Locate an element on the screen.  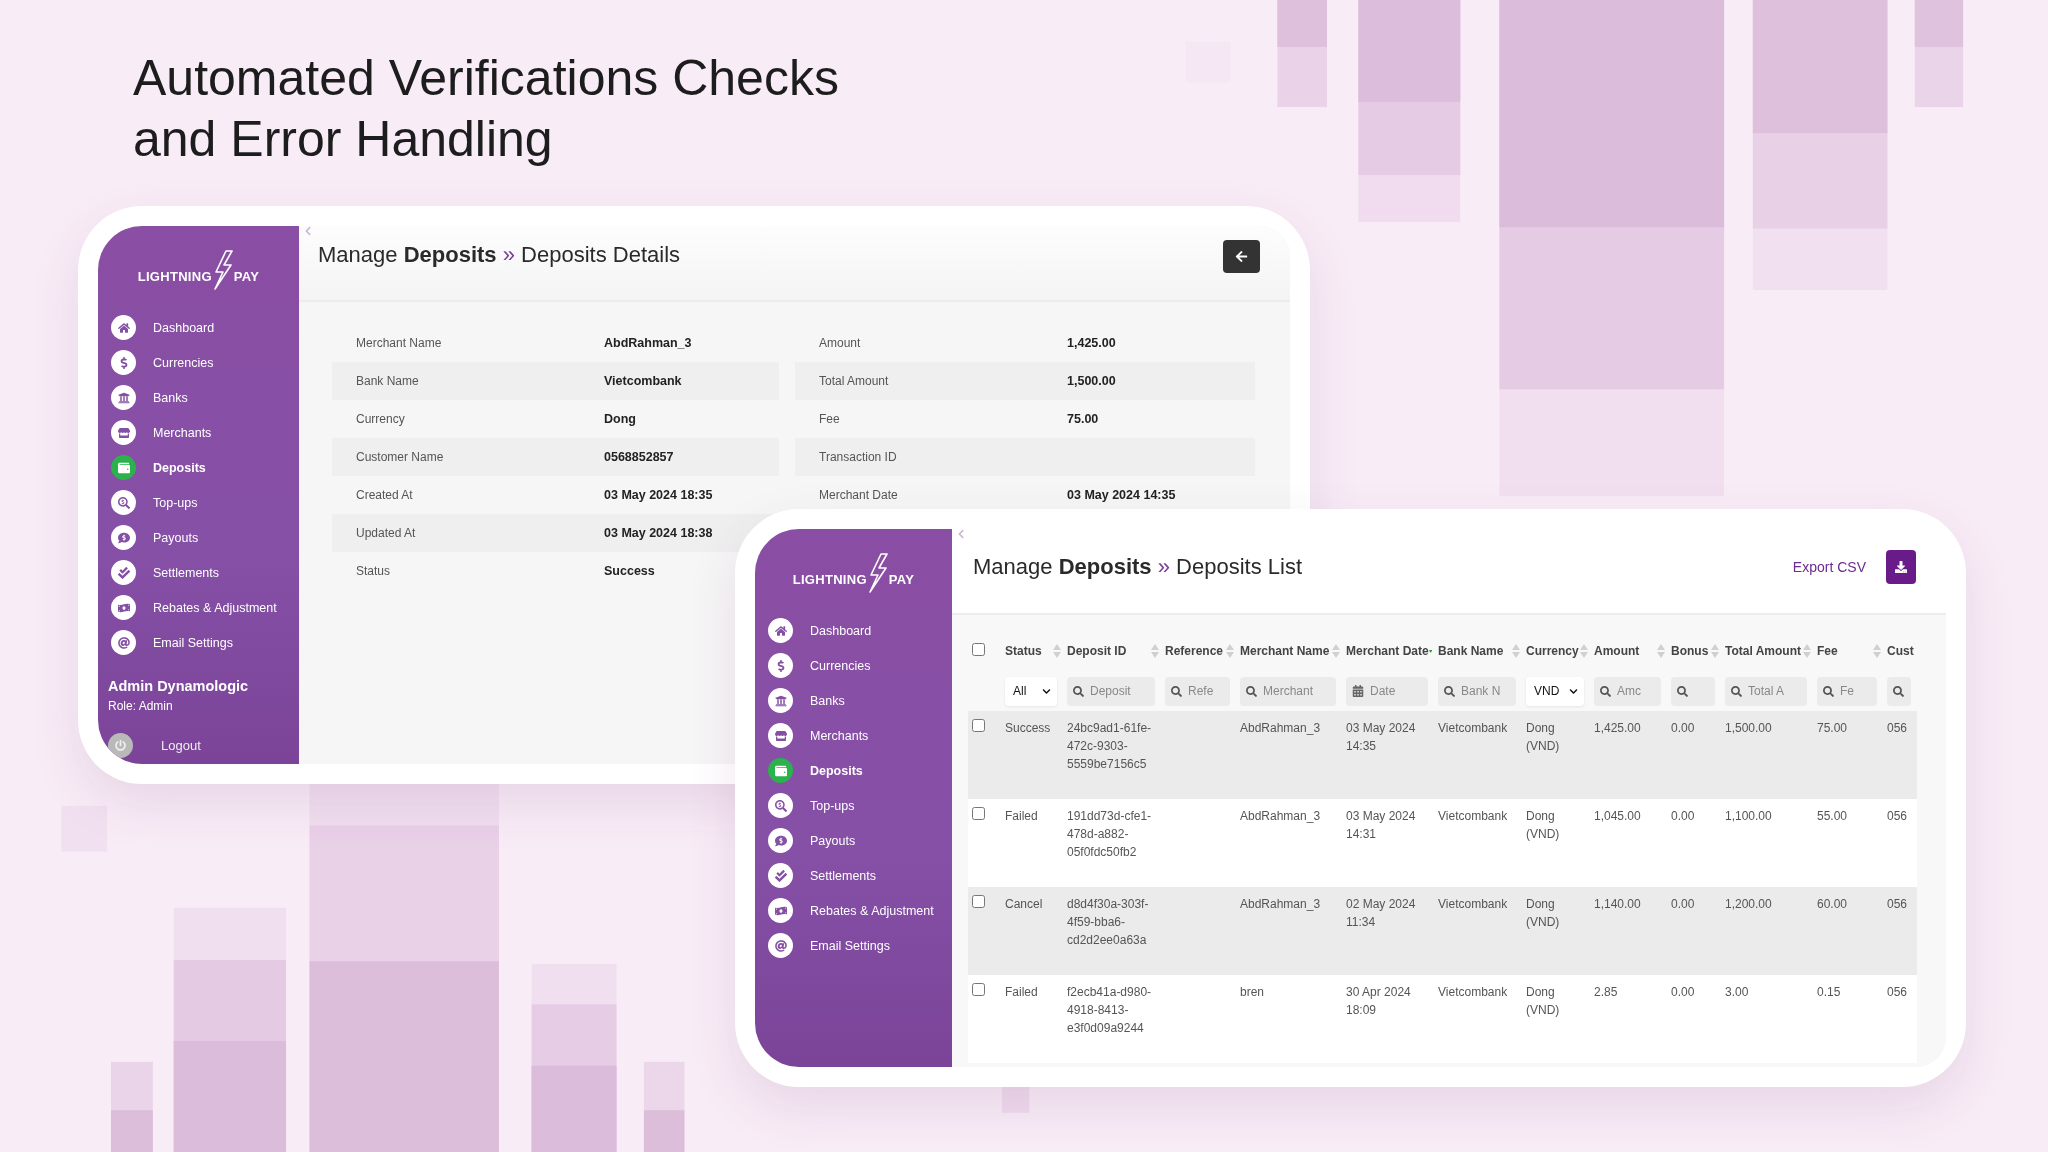
sort-descending-icon is located at coordinates (1430, 651).